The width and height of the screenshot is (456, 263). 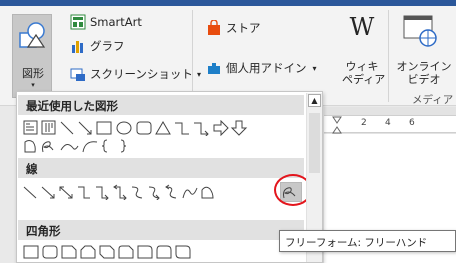 I want to click on text-box-icon, so click(x=30, y=127).